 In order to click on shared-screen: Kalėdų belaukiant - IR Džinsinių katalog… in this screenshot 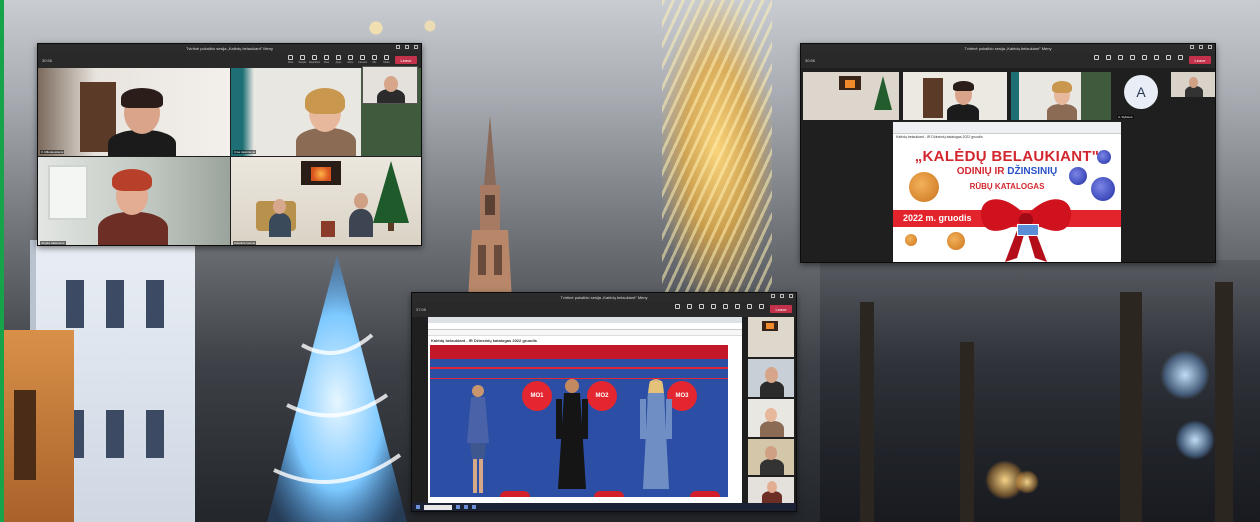, I will do `click(1007, 192)`.